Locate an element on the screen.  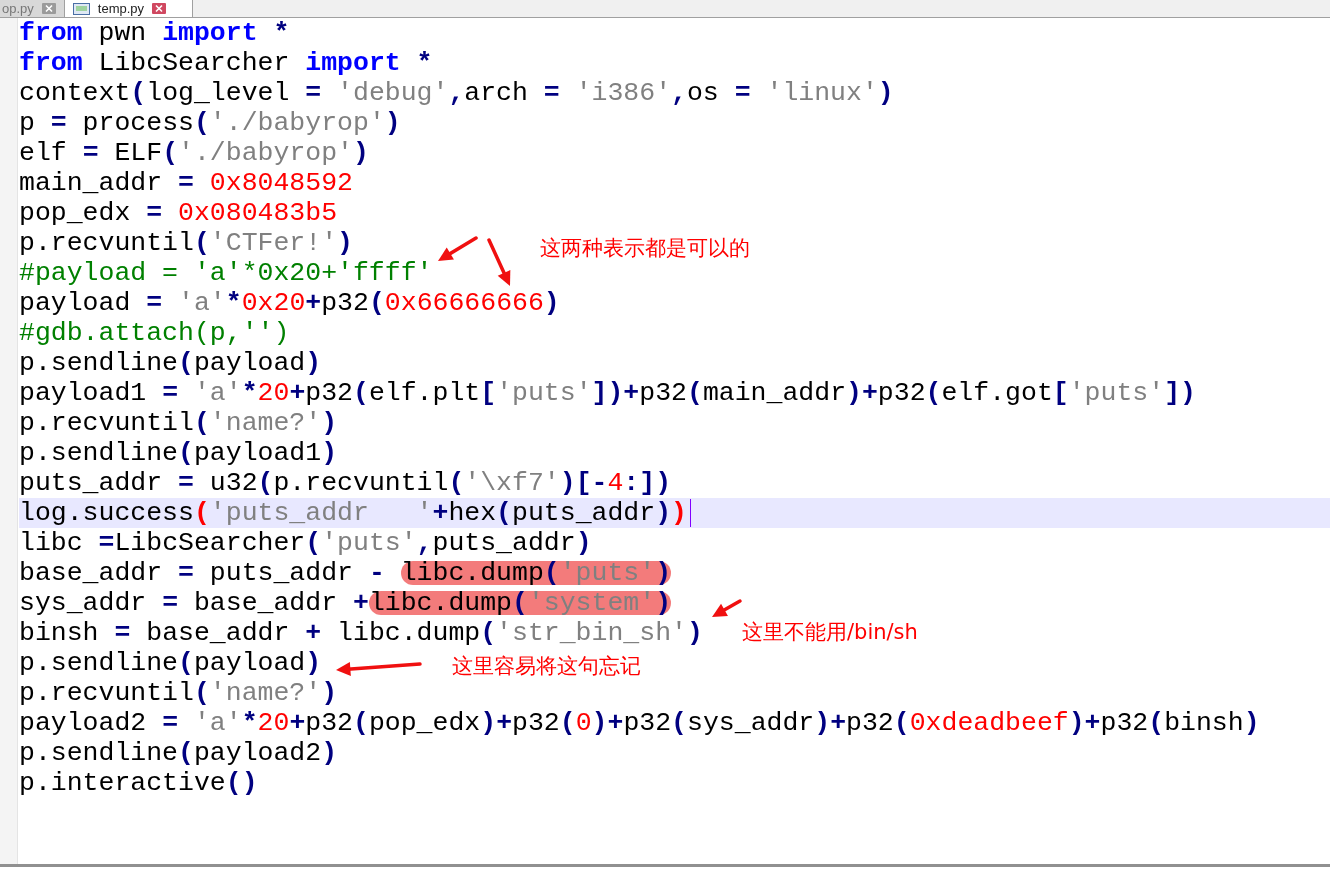
code-line: libc =LibcSearcher('puts',puts_addr) is located at coordinates (305, 543).